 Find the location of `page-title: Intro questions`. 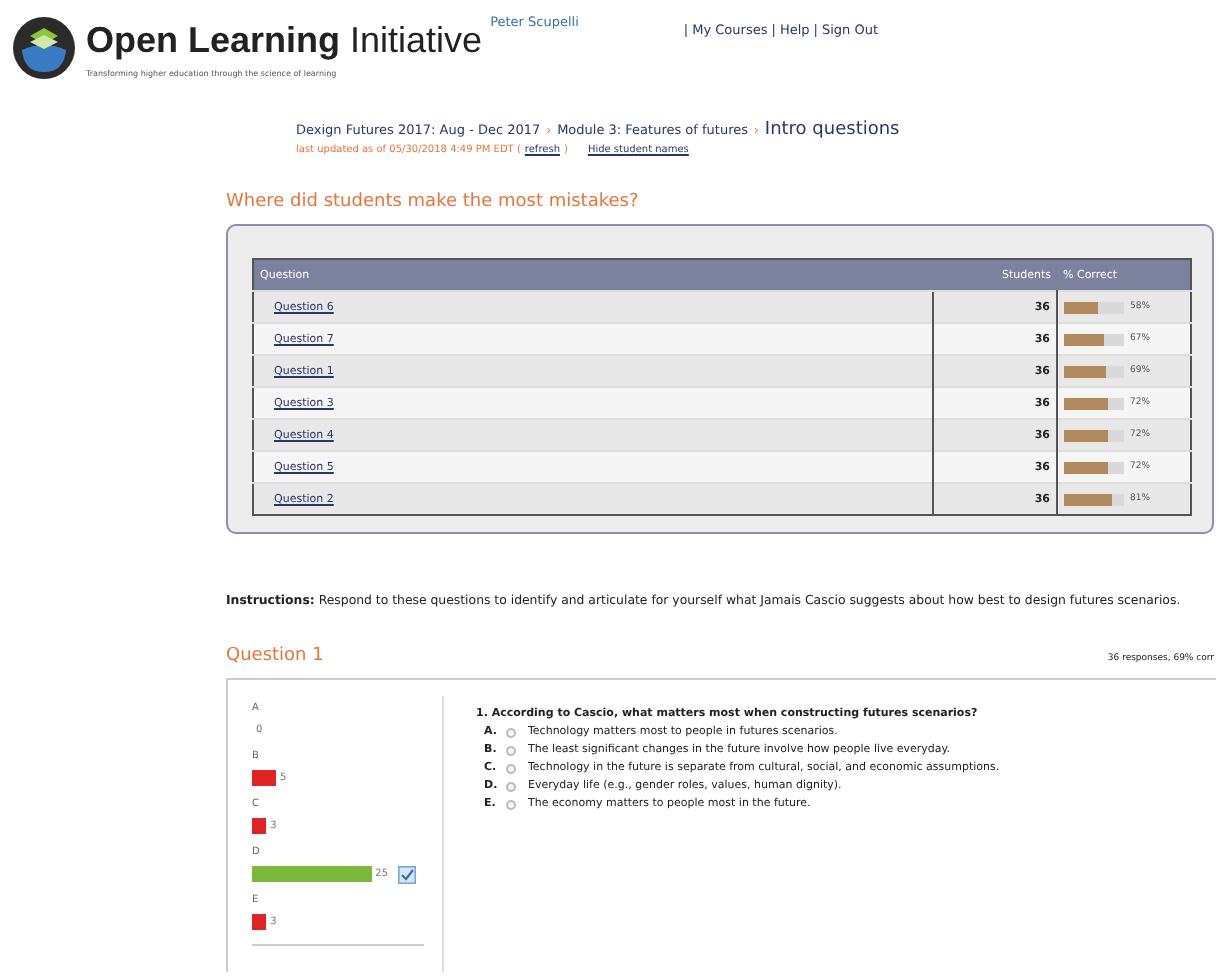

page-title: Intro questions is located at coordinates (832, 130).